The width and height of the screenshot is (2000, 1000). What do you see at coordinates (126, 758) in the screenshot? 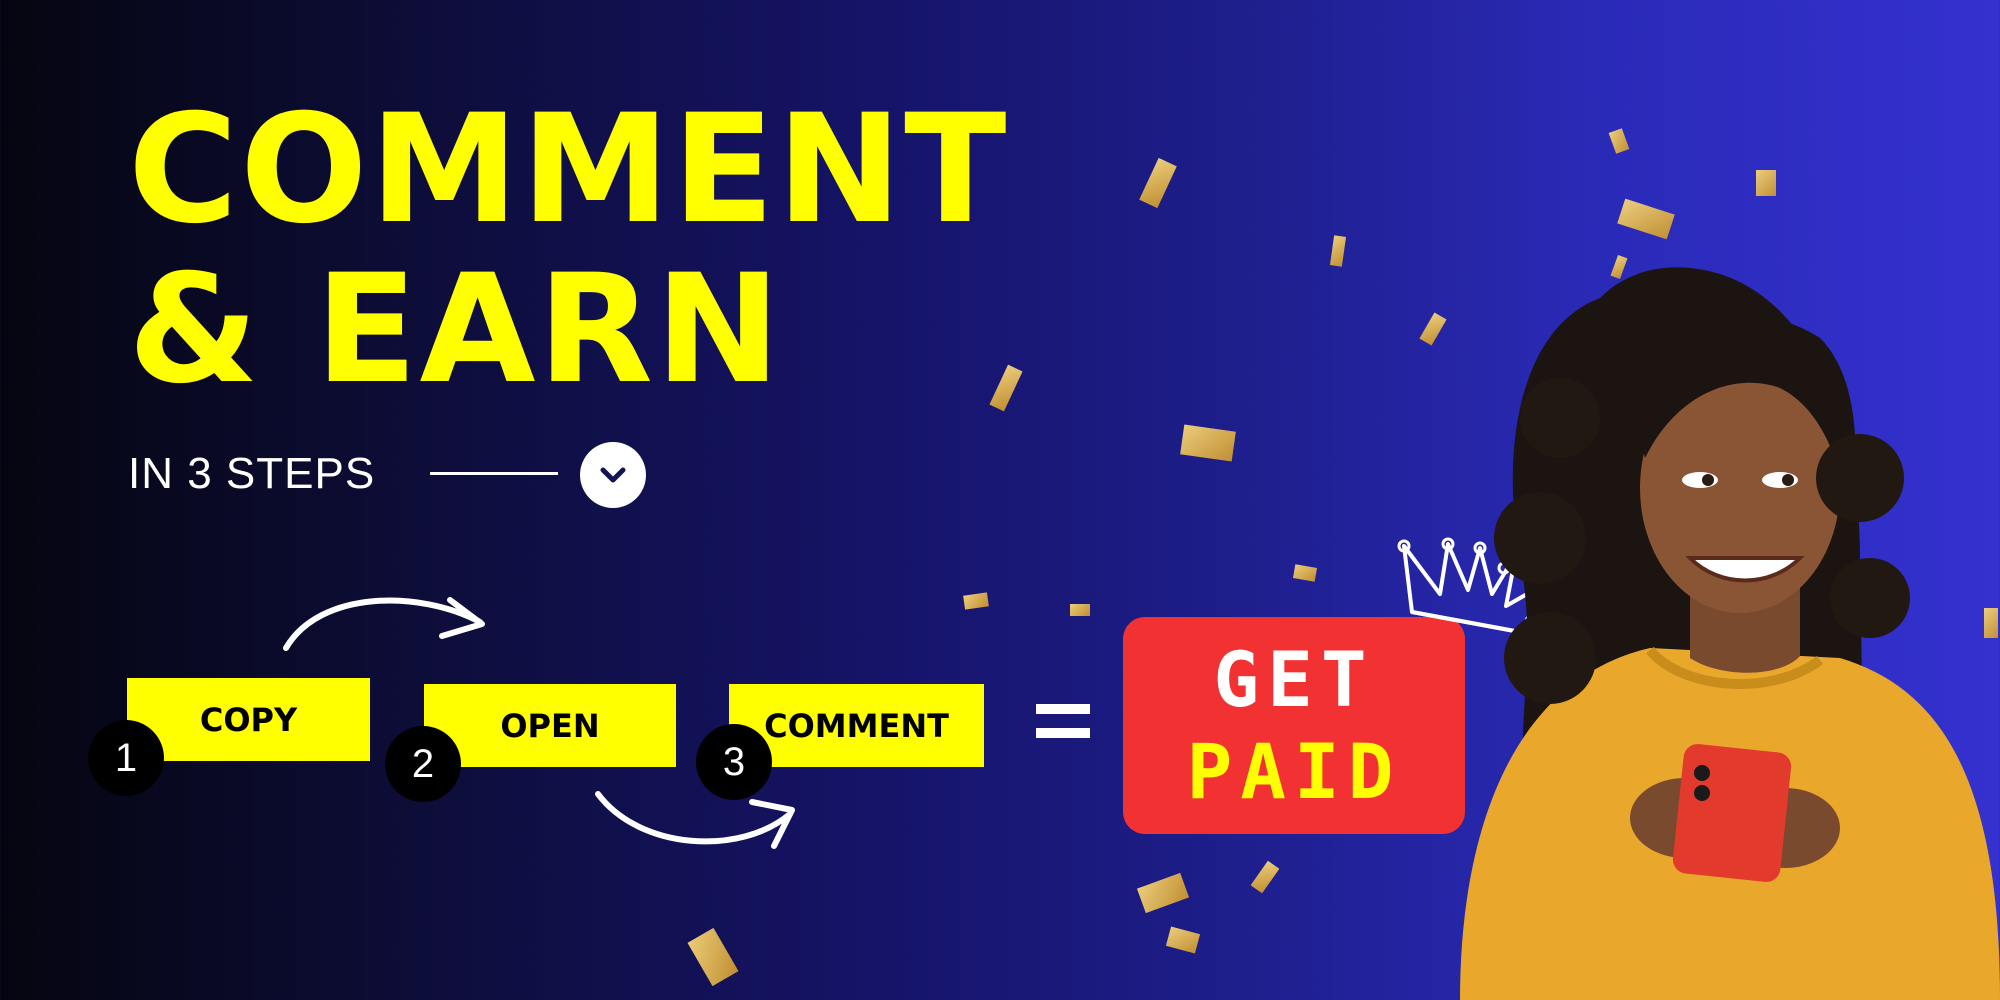
I see `step-number-badge: 1` at bounding box center [126, 758].